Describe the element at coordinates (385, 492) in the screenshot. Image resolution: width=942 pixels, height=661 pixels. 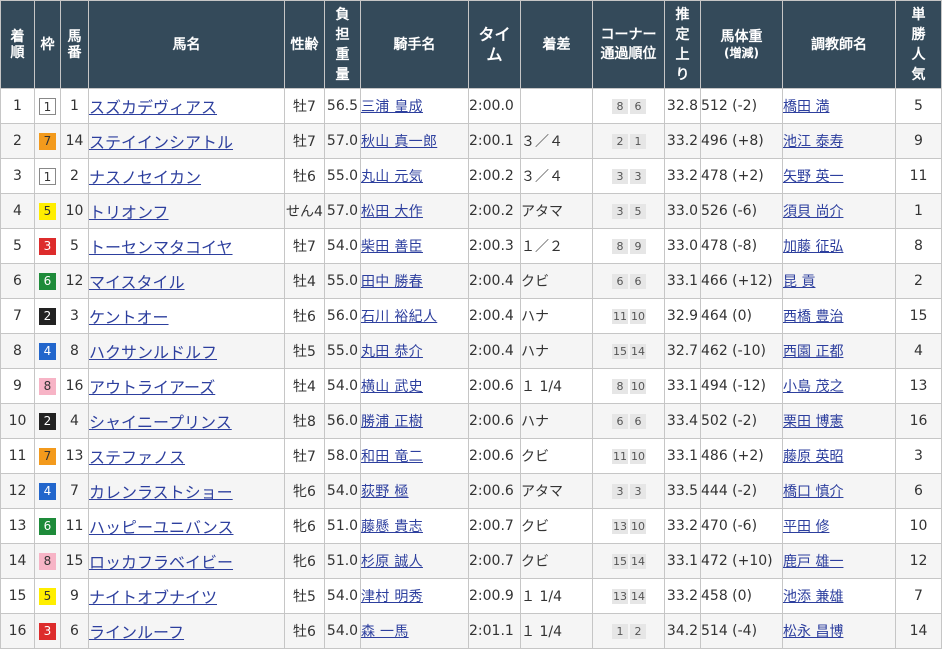
I see `jockey-link: 荻野 極` at that location.